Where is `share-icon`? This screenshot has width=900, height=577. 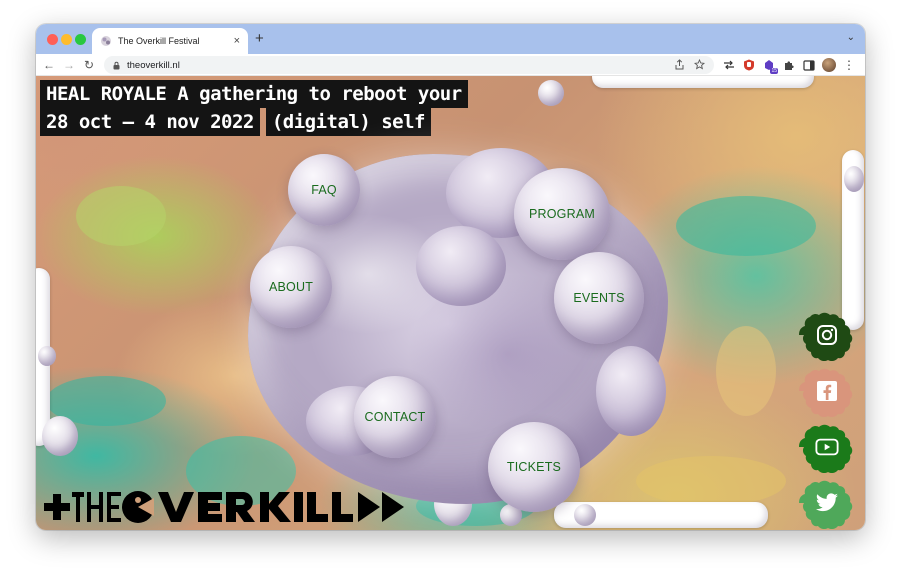
share-icon is located at coordinates (680, 65).